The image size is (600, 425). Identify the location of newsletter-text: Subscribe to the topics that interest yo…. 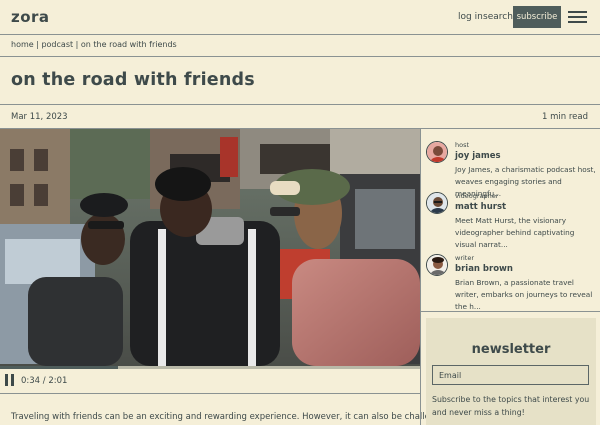
(511, 406).